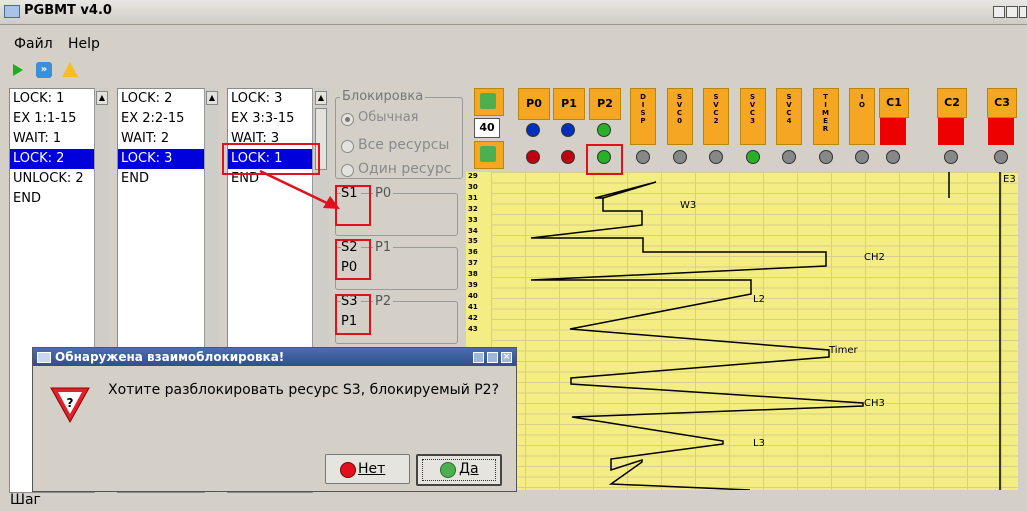 This screenshot has width=1027, height=511. I want to click on no-button-label: Нет, so click(372, 469).